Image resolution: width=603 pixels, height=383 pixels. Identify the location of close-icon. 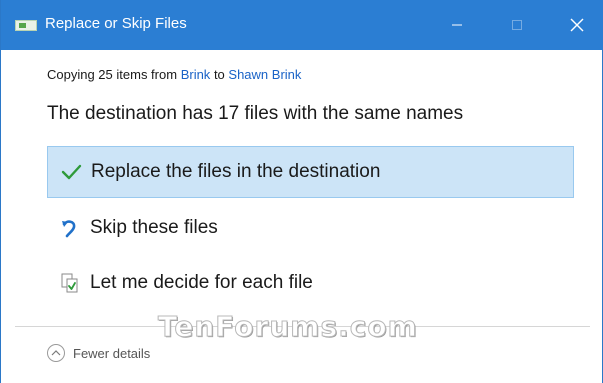
(577, 25).